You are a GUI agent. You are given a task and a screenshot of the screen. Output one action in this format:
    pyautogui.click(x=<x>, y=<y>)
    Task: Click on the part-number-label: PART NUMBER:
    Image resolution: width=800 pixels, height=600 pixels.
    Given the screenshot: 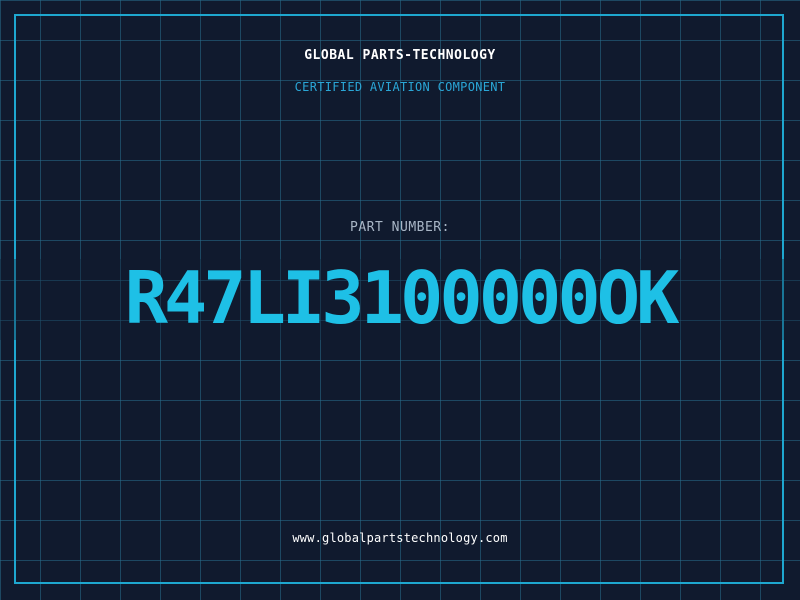 What is the action you would take?
    pyautogui.click(x=400, y=227)
    